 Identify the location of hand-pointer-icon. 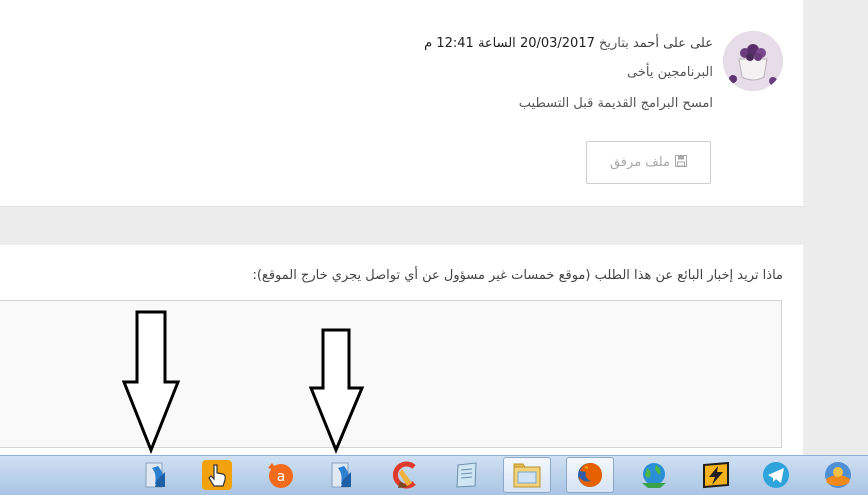
(217, 475).